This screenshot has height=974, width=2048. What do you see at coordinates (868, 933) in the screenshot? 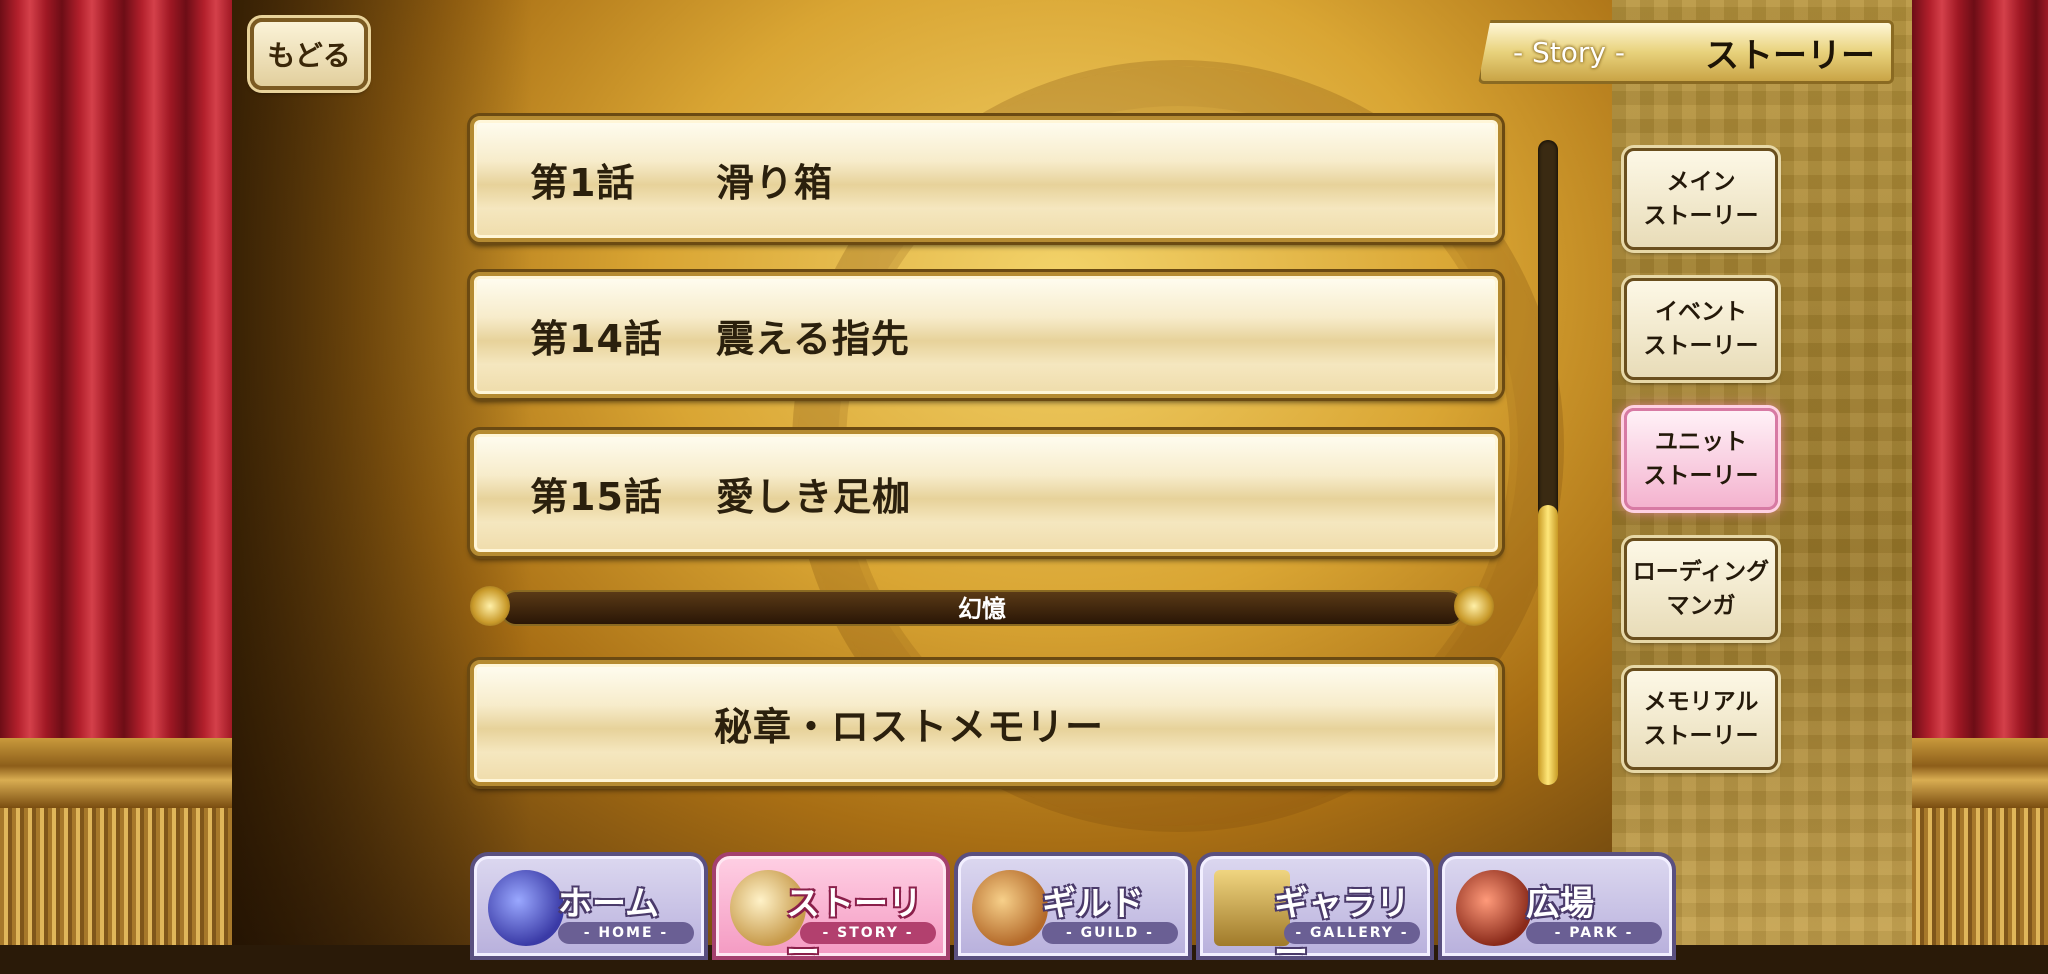
I see `nav-sublabel: - STORY -` at bounding box center [868, 933].